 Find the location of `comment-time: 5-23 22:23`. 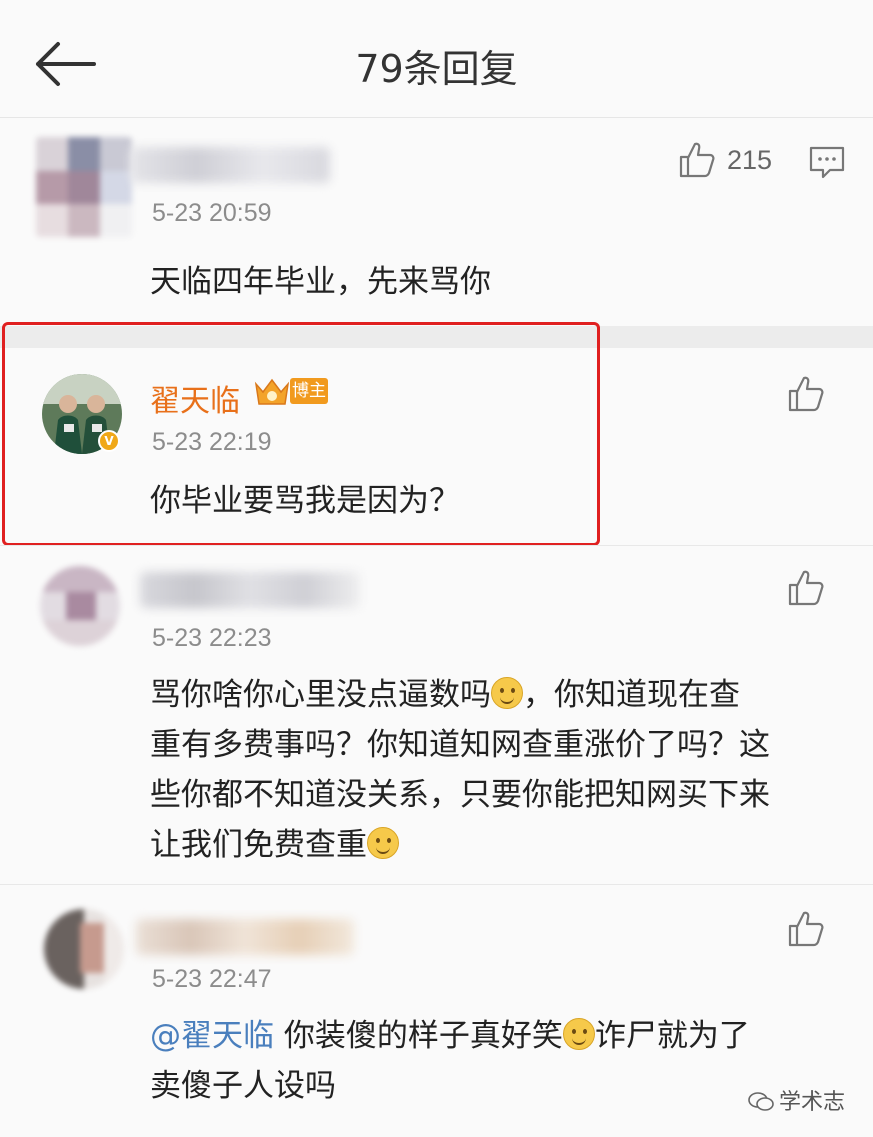

comment-time: 5-23 22:23 is located at coordinates (212, 638).